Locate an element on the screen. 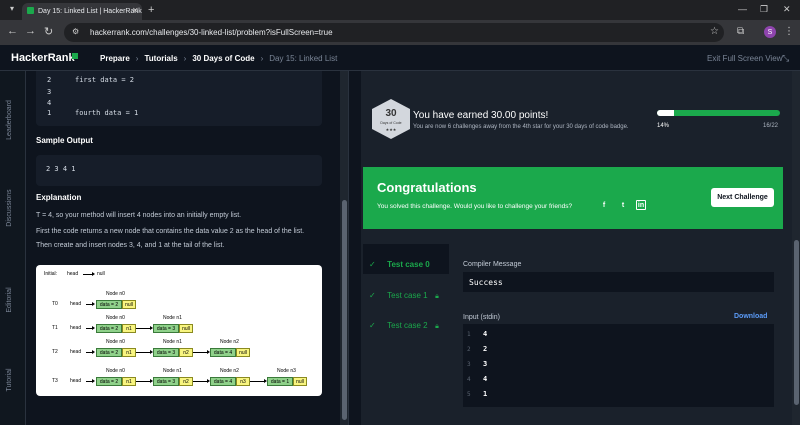  test-case-1: ✓ Test case 1 🔒︎ is located at coordinates (404, 294).